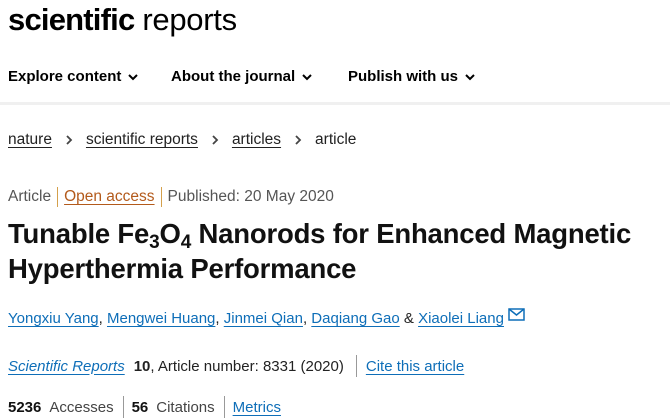 This screenshot has height=419, width=670. I want to click on journal-link: Scientific Reports, so click(66, 366).